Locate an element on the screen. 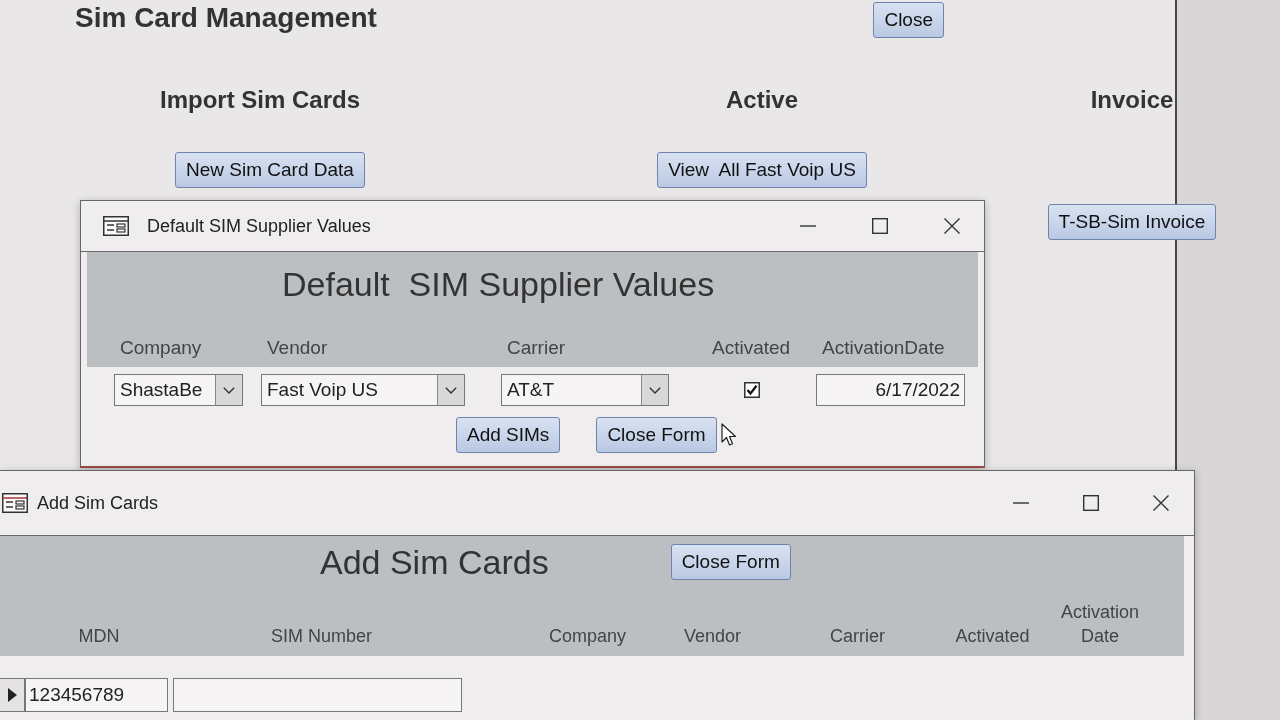 The height and width of the screenshot is (720, 1280). section-heading: Import Sim Cards is located at coordinates (260, 100).